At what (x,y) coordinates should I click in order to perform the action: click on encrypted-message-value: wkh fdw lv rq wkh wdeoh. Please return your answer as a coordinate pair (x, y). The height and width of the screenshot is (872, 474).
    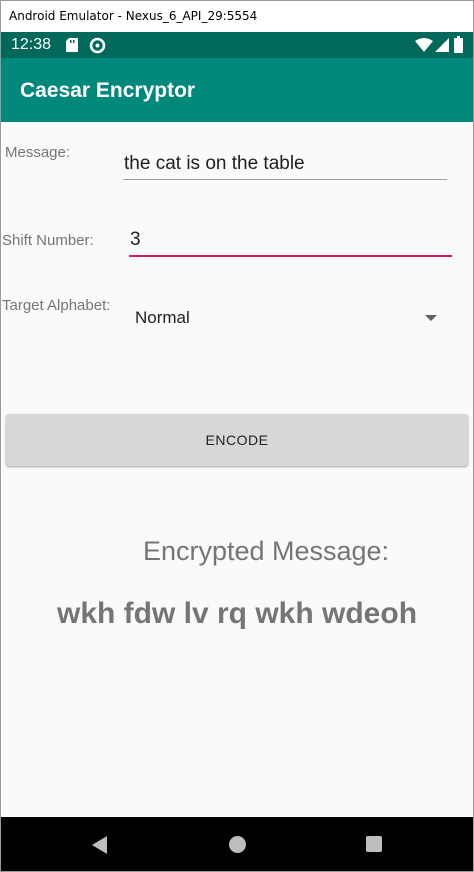
    Looking at the image, I should click on (237, 613).